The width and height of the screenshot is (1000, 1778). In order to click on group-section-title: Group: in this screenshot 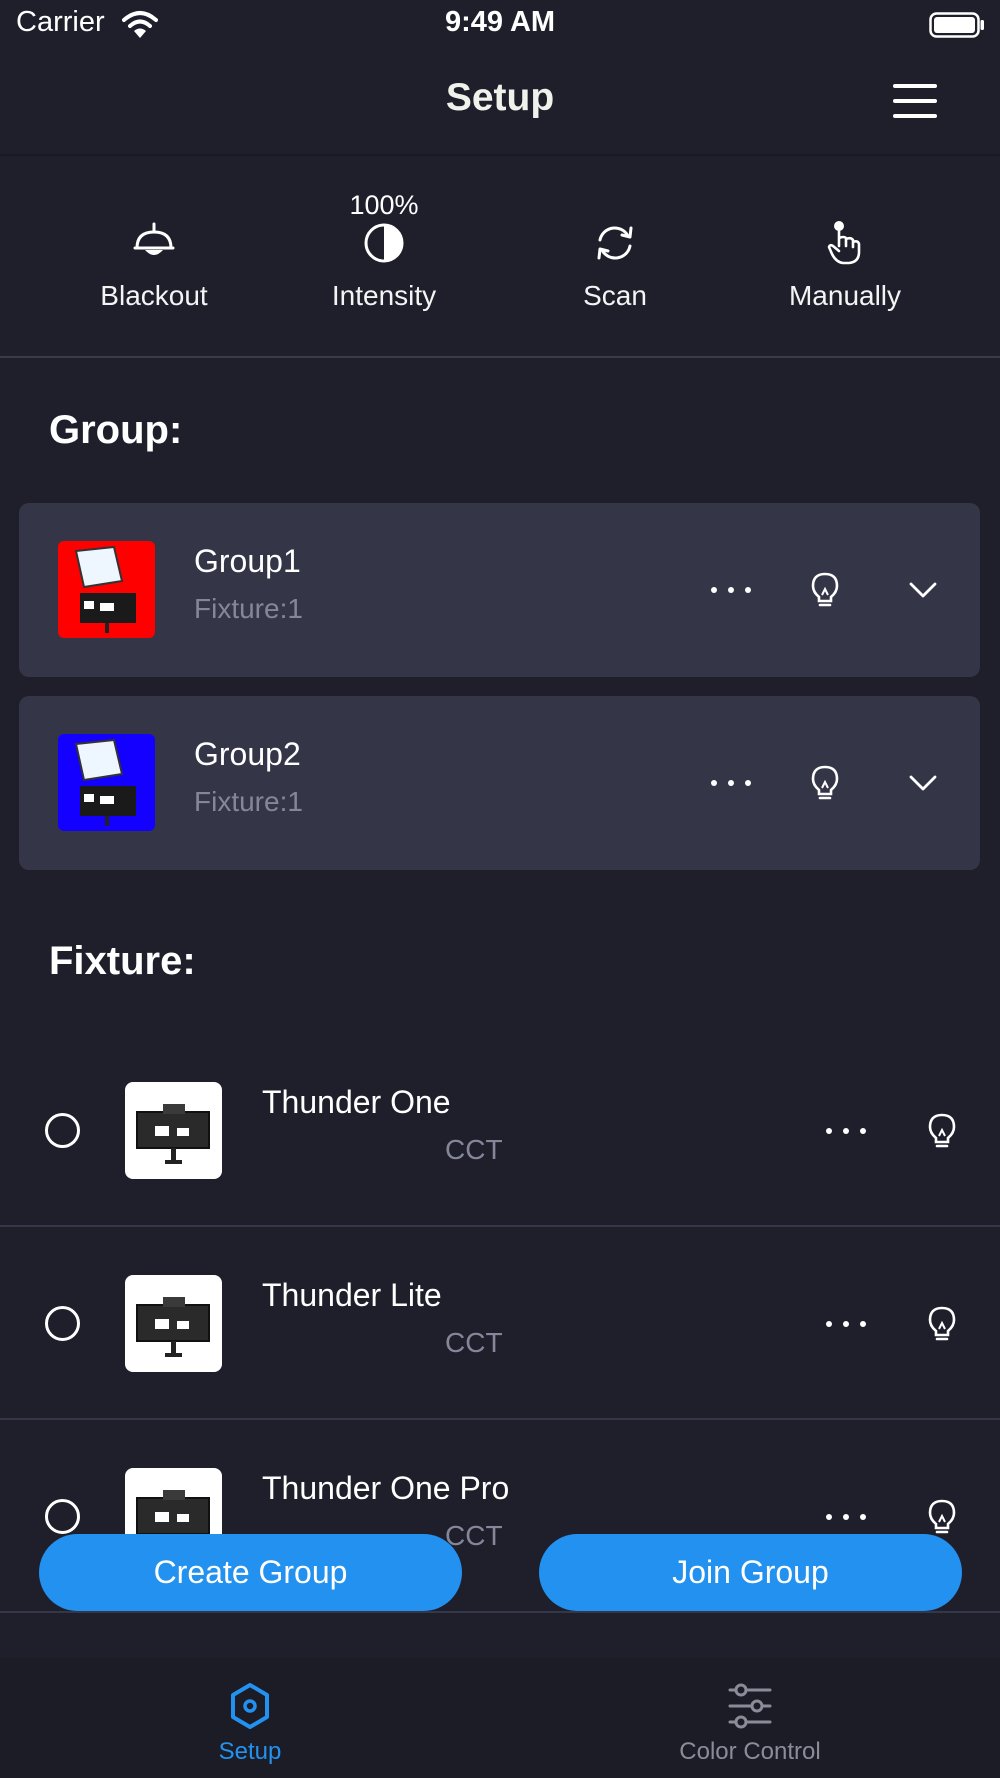, I will do `click(116, 430)`.